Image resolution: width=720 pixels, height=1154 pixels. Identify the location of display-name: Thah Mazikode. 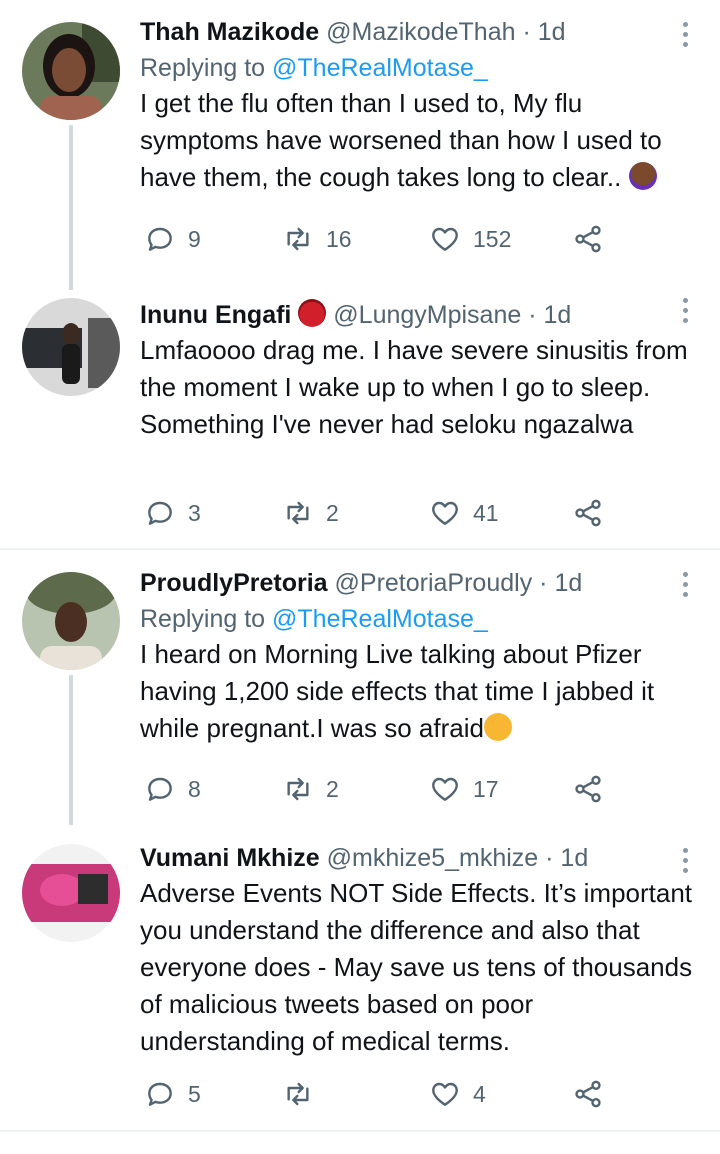
(229, 32).